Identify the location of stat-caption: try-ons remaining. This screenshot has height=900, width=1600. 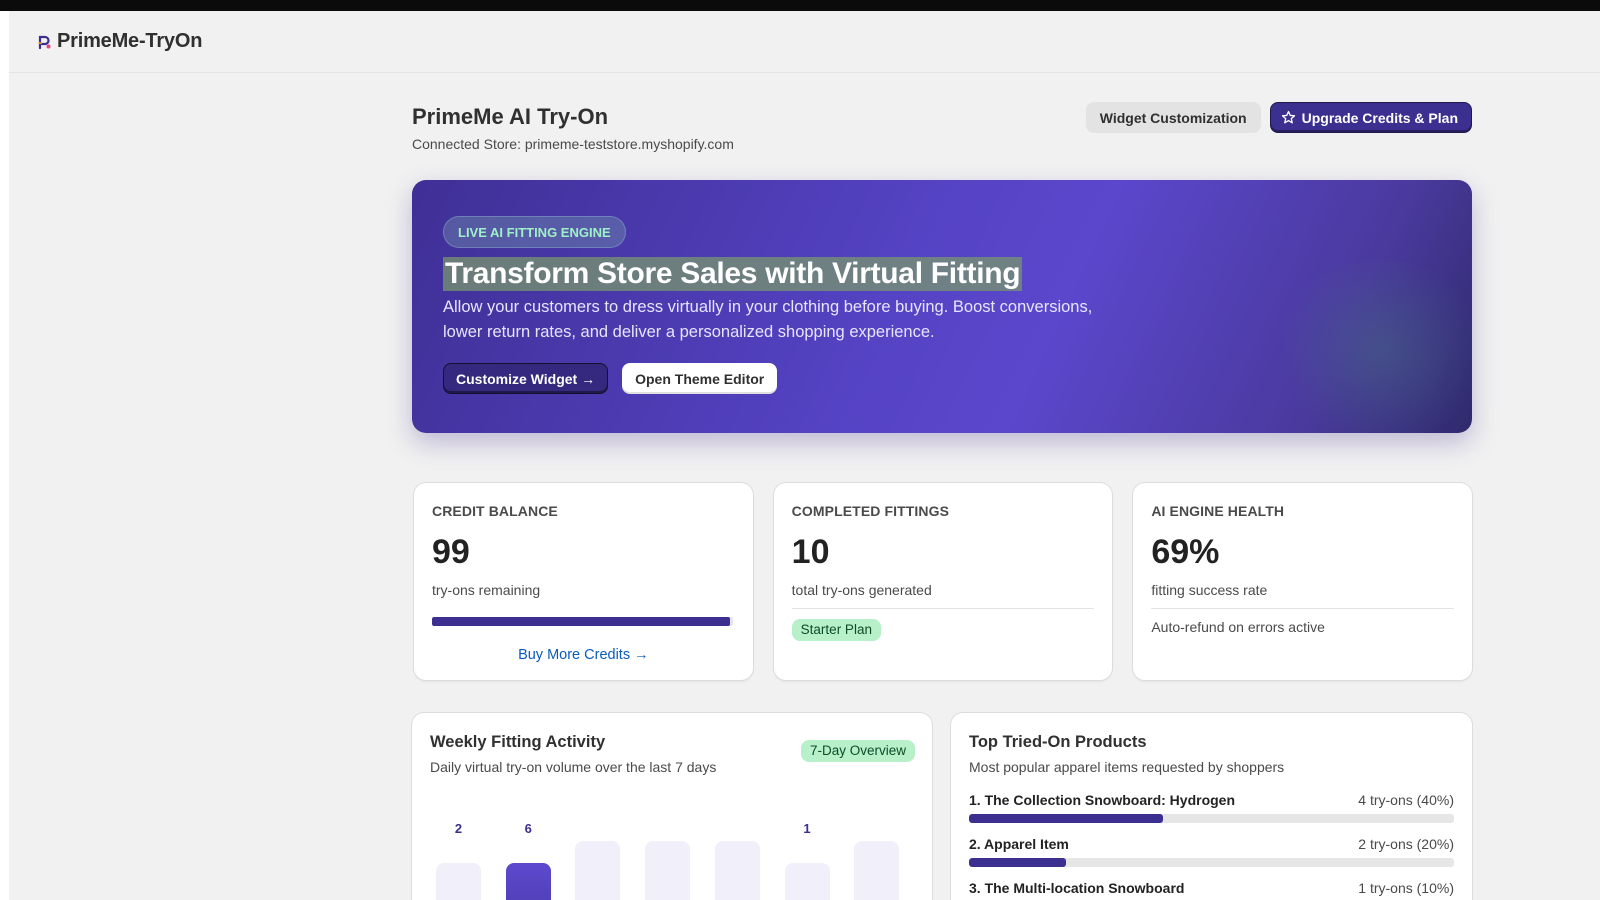
(486, 590).